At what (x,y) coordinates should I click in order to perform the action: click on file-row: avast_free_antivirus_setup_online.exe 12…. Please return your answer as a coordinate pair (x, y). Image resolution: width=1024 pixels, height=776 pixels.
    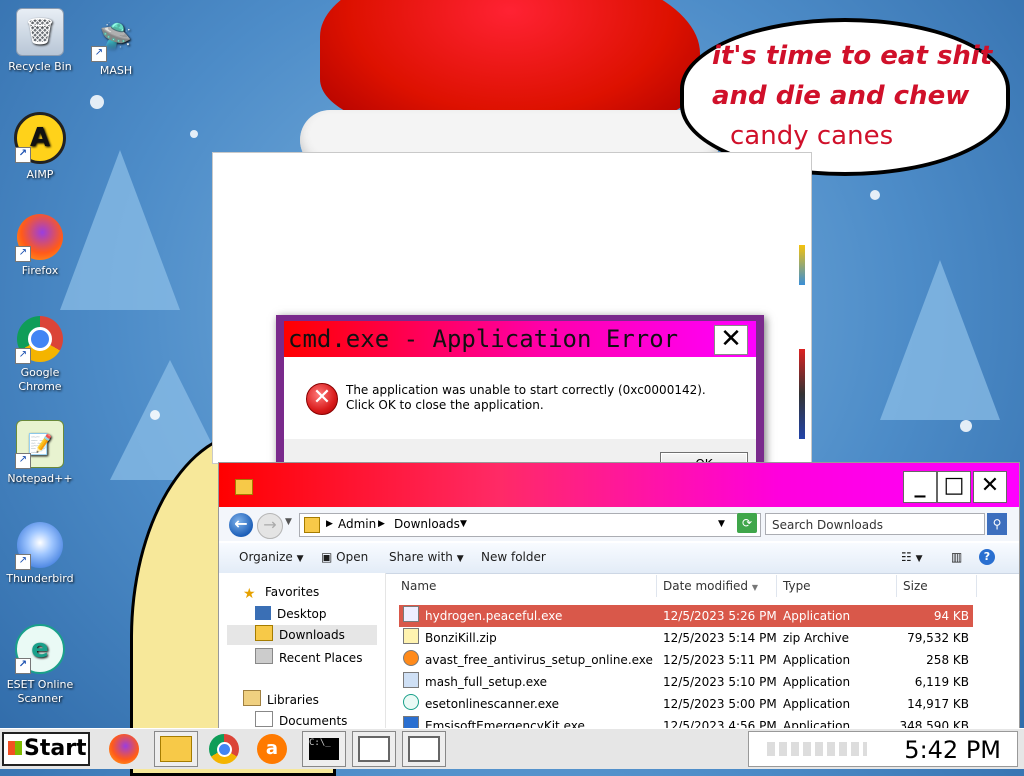
    Looking at the image, I should click on (686, 660).